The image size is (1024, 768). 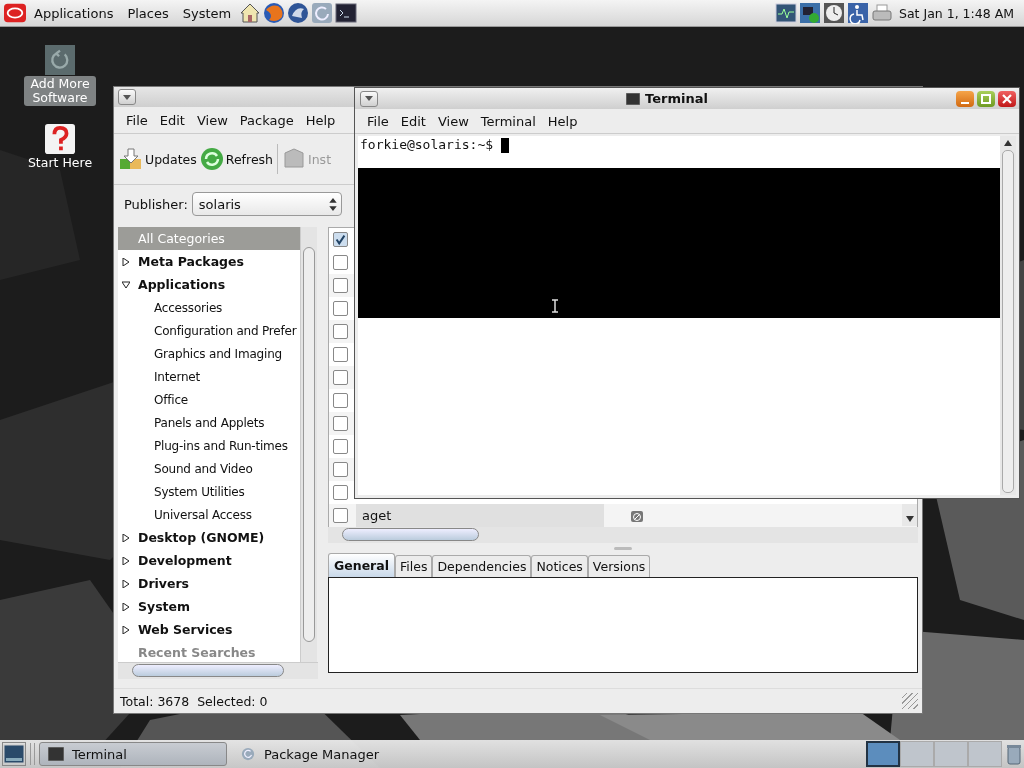 What do you see at coordinates (266, 120) in the screenshot?
I see `menu-item: Package` at bounding box center [266, 120].